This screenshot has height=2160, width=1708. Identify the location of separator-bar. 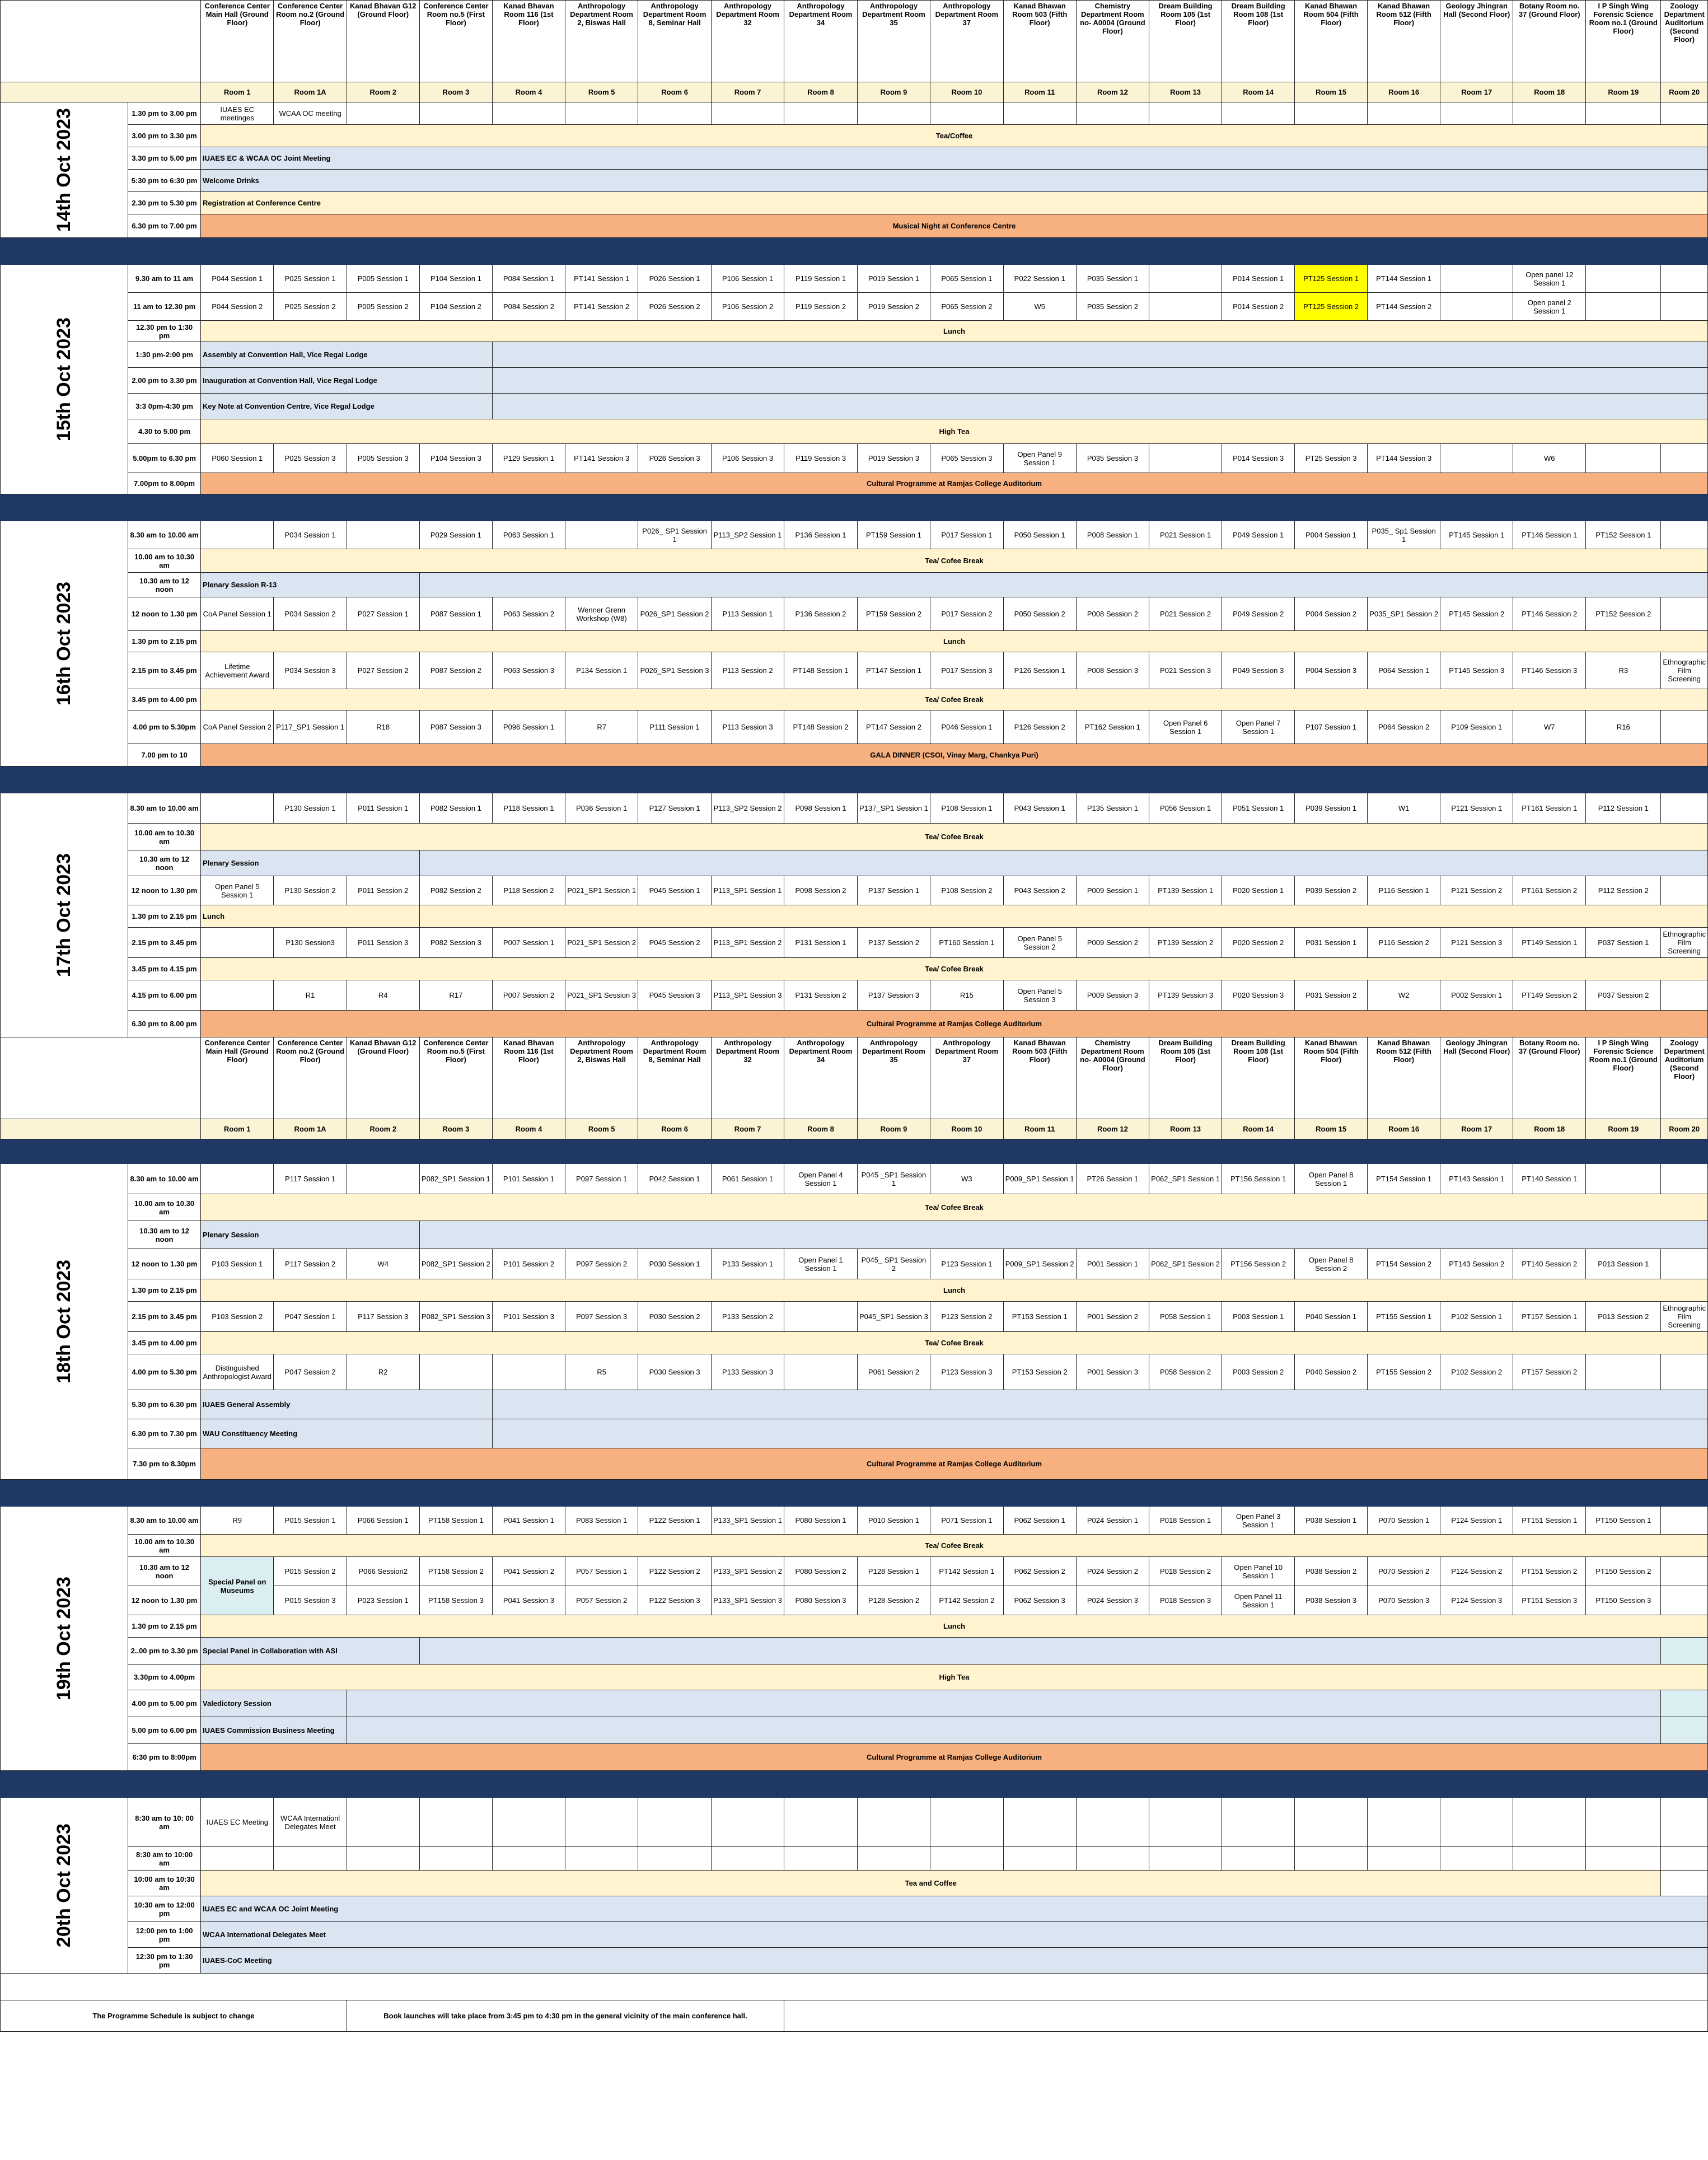
(854, 1493).